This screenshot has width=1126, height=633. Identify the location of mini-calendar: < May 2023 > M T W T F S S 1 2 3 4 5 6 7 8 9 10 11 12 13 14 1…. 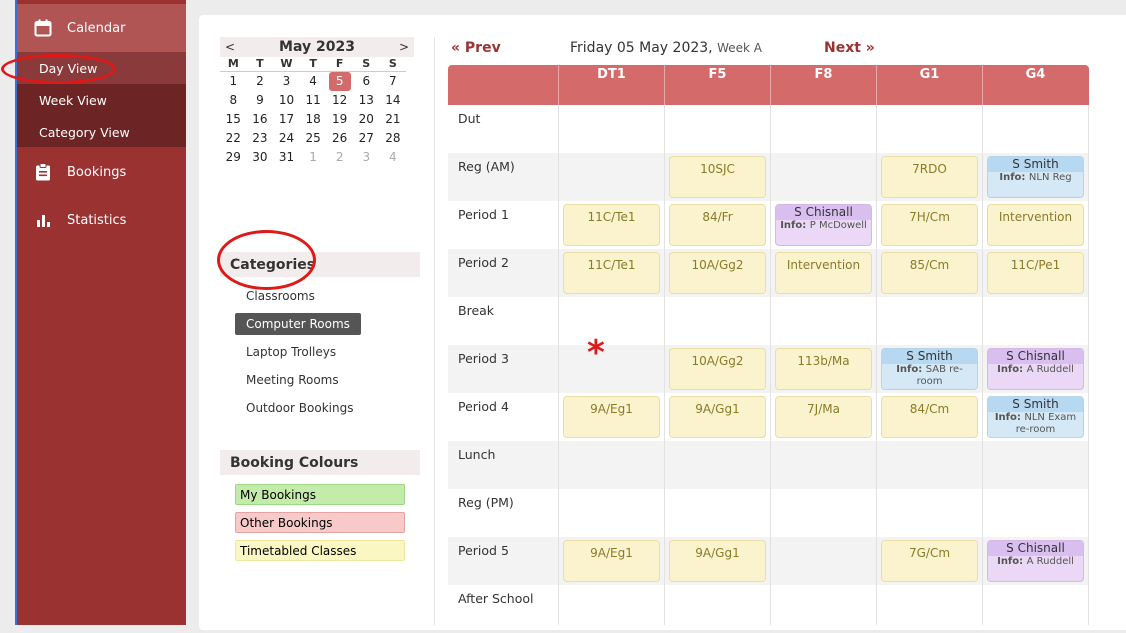
(317, 102).